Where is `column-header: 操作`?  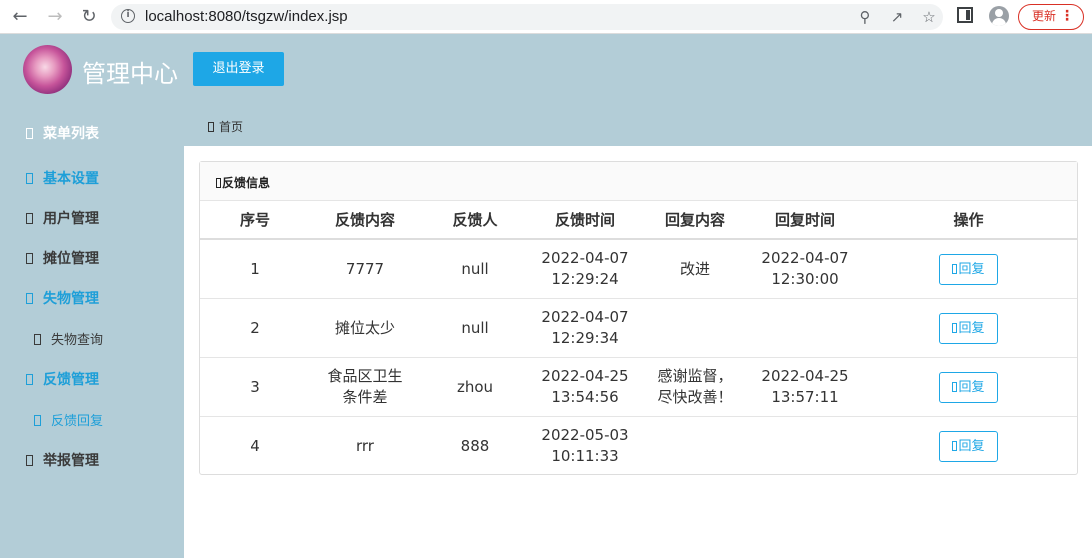
column-header: 操作 is located at coordinates (968, 220).